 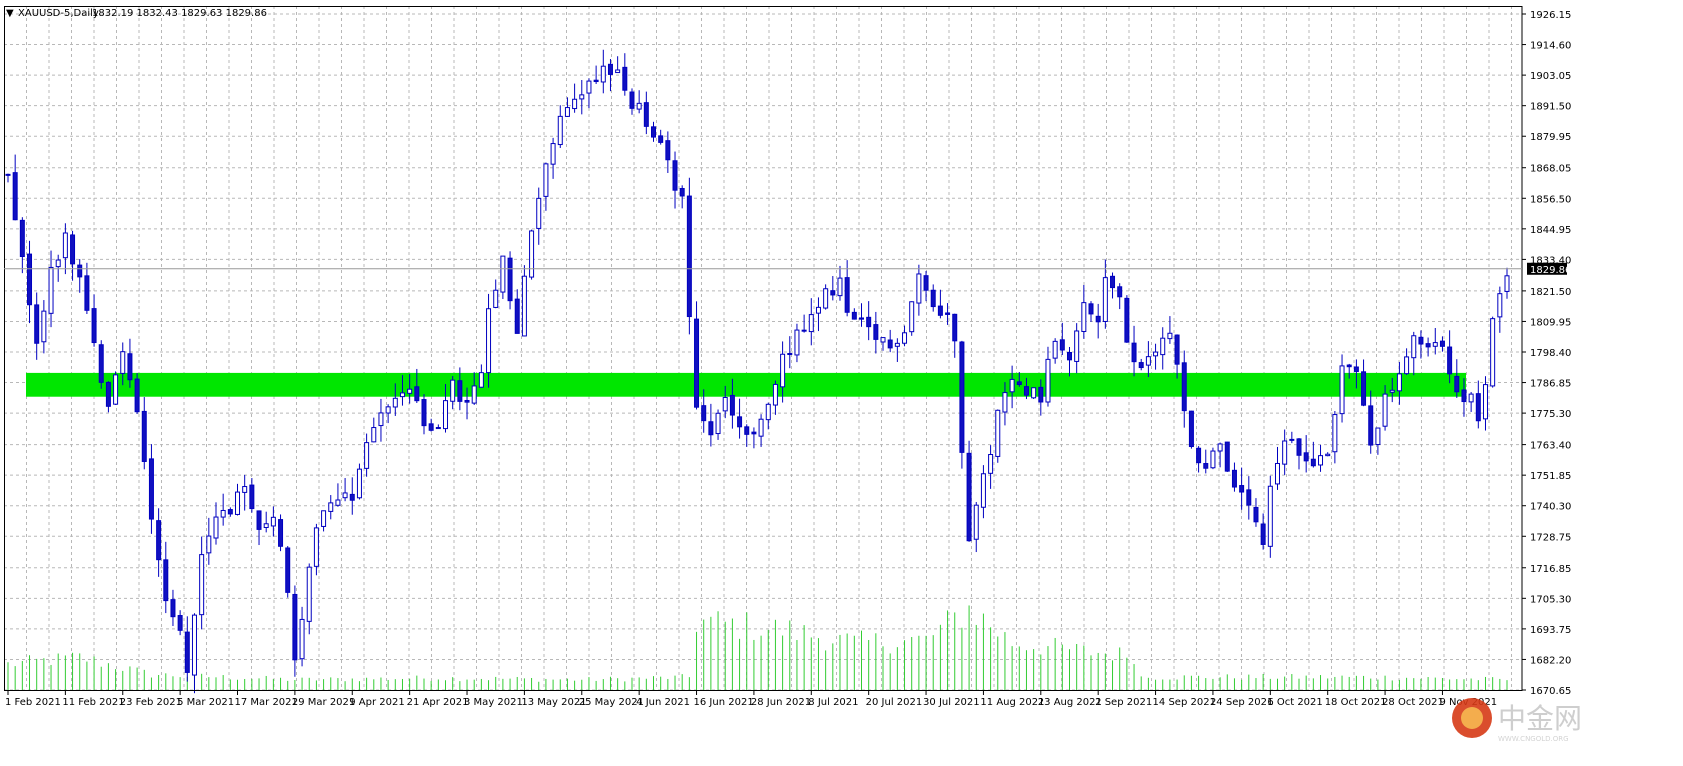 I want to click on price-tick-label: 1914.60, so click(x=1550, y=46).